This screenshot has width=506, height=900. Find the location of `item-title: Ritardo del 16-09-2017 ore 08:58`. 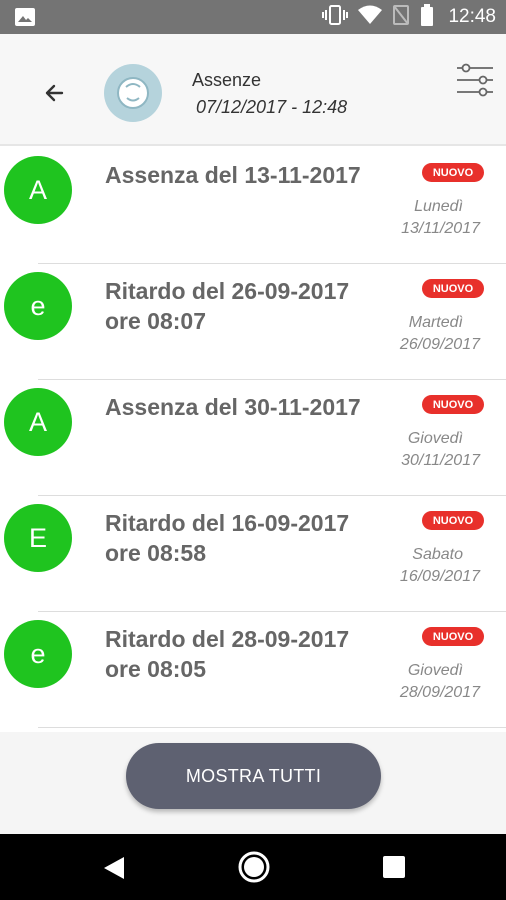

item-title: Ritardo del 16-09-2017 ore 08:58 is located at coordinates (227, 538).